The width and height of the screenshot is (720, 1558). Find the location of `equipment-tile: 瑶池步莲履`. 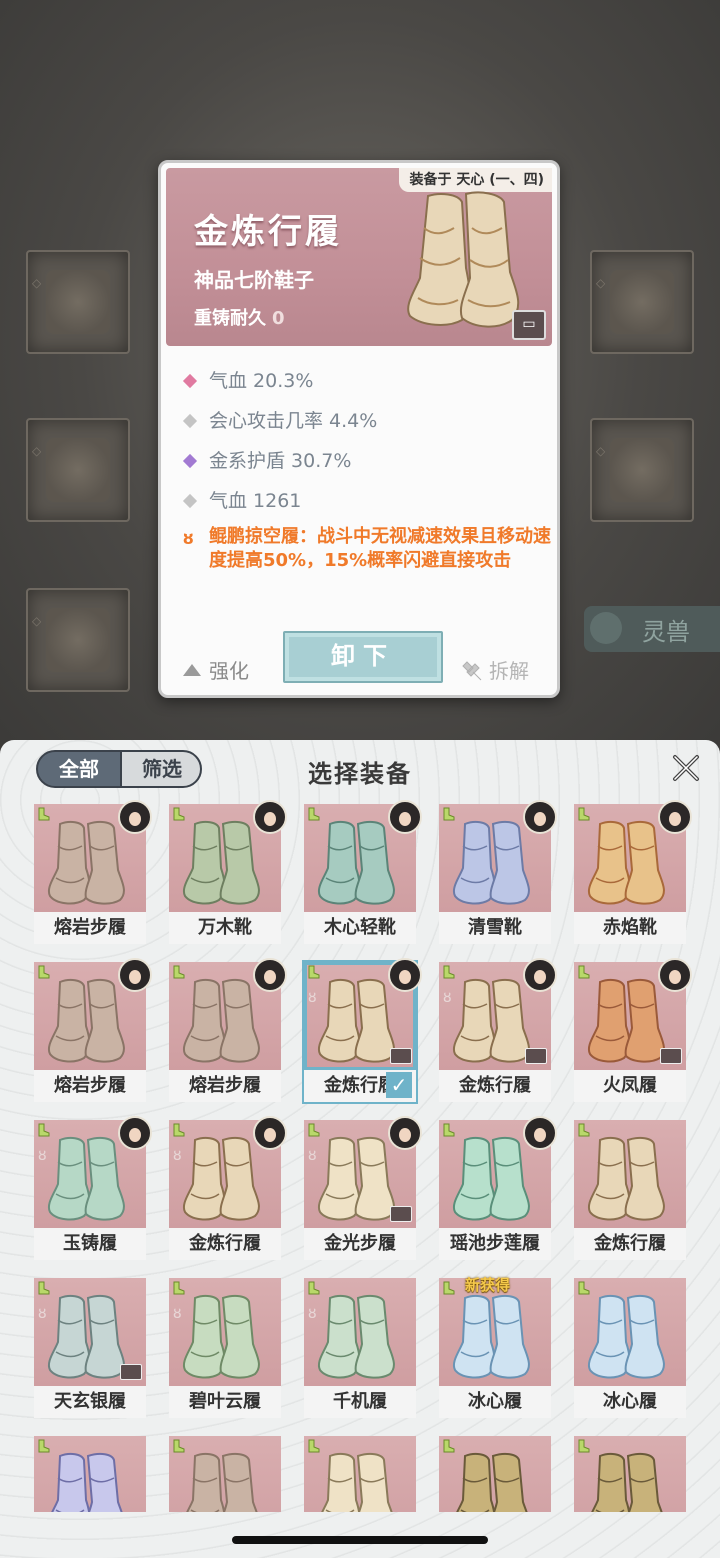

equipment-tile: 瑶池步莲履 is located at coordinates (498, 1188).